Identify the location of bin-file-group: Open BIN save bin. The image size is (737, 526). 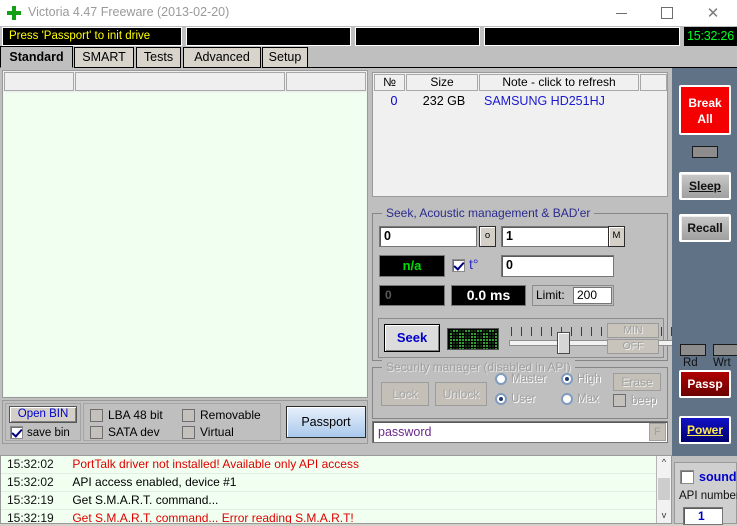
(43, 422).